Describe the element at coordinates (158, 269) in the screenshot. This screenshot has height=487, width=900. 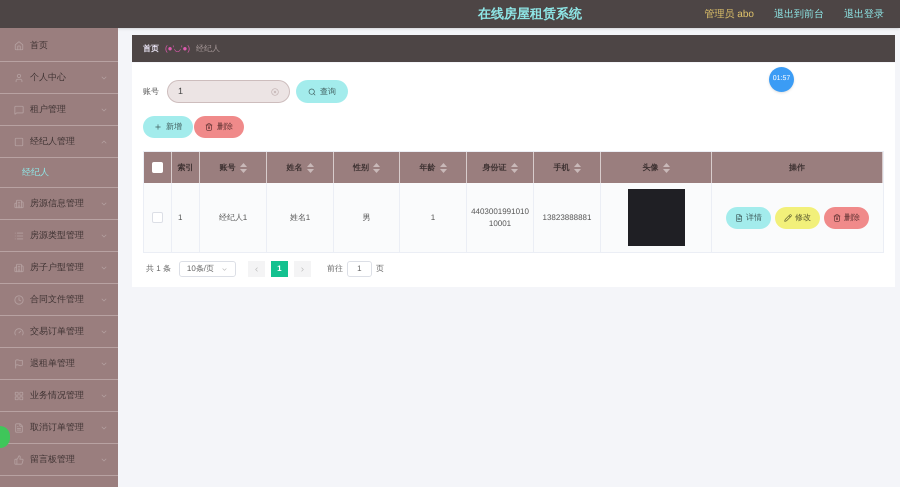
I see `total-count: 共 1 条` at that location.